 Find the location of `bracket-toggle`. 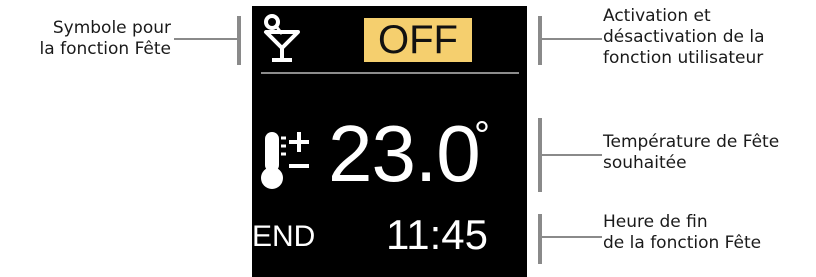

bracket-toggle is located at coordinates (540, 40).